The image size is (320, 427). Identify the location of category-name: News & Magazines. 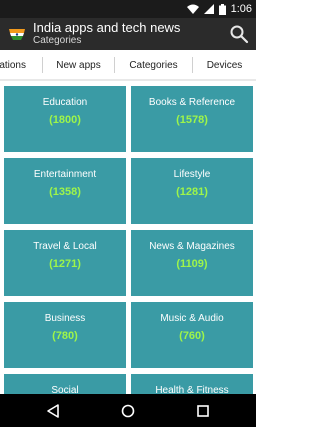
(192, 246).